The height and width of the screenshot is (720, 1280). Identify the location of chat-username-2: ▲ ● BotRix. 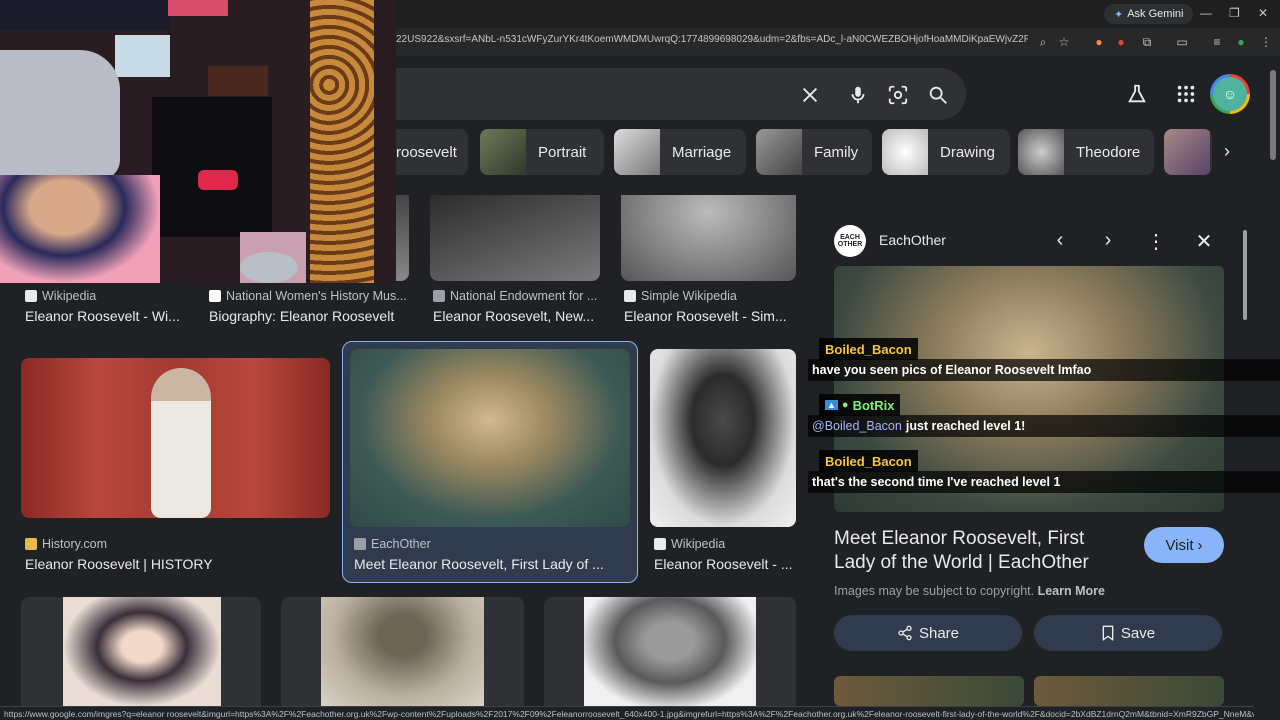
(860, 405).